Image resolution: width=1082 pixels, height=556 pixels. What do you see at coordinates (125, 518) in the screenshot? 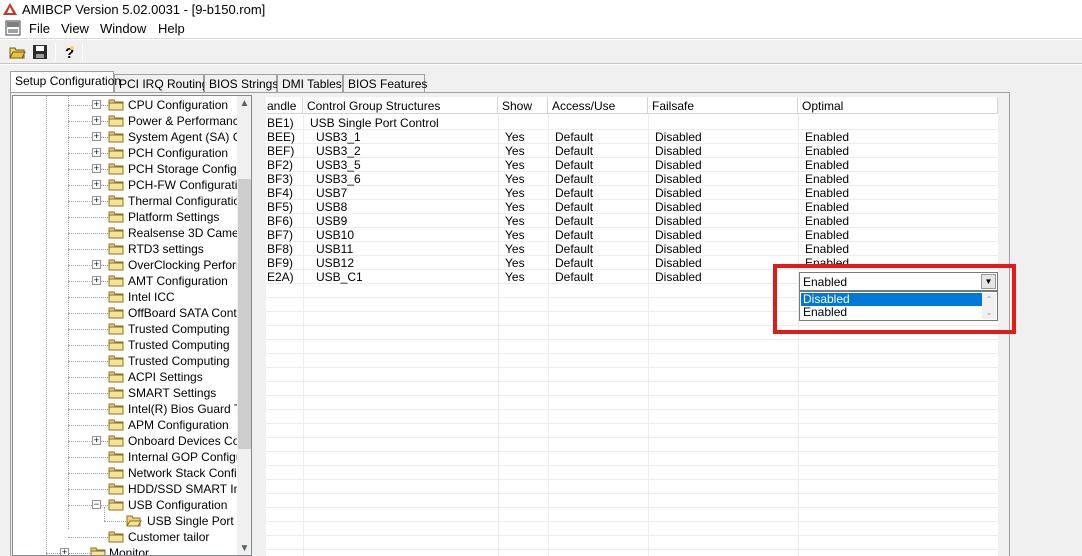
I see `tree-item: USB Single Port Cont` at bounding box center [125, 518].